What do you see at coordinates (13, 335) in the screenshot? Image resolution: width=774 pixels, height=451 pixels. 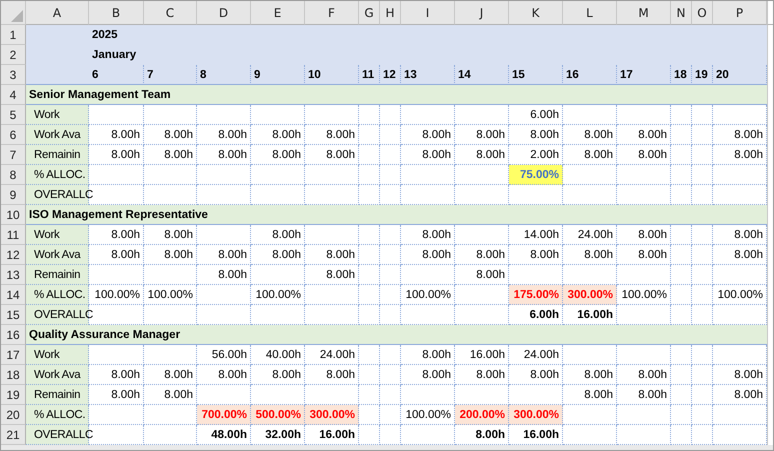 I see `row-number: 16` at bounding box center [13, 335].